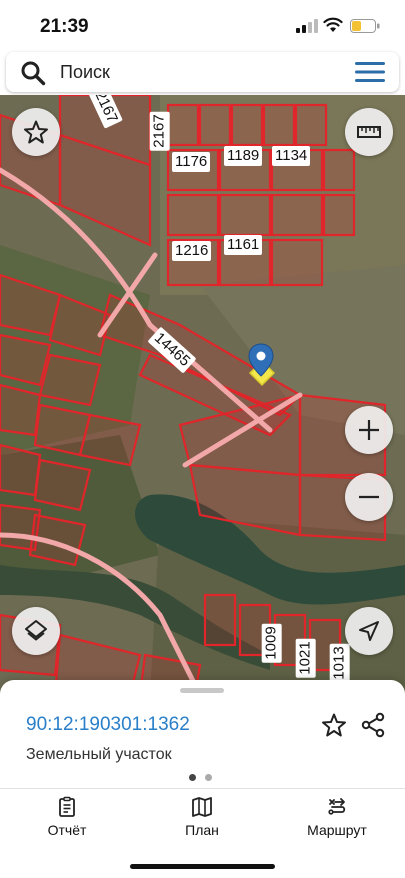 Image resolution: width=405 pixels, height=878 pixels. What do you see at coordinates (99, 754) in the screenshot?
I see `parcel-type: Земельный участок` at bounding box center [99, 754].